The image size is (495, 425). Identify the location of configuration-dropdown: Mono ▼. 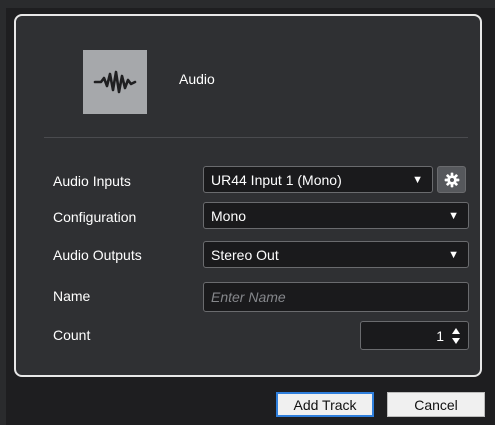
(336, 215).